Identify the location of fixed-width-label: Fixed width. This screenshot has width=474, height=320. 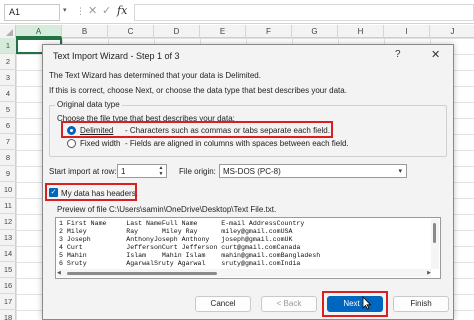
(100, 143).